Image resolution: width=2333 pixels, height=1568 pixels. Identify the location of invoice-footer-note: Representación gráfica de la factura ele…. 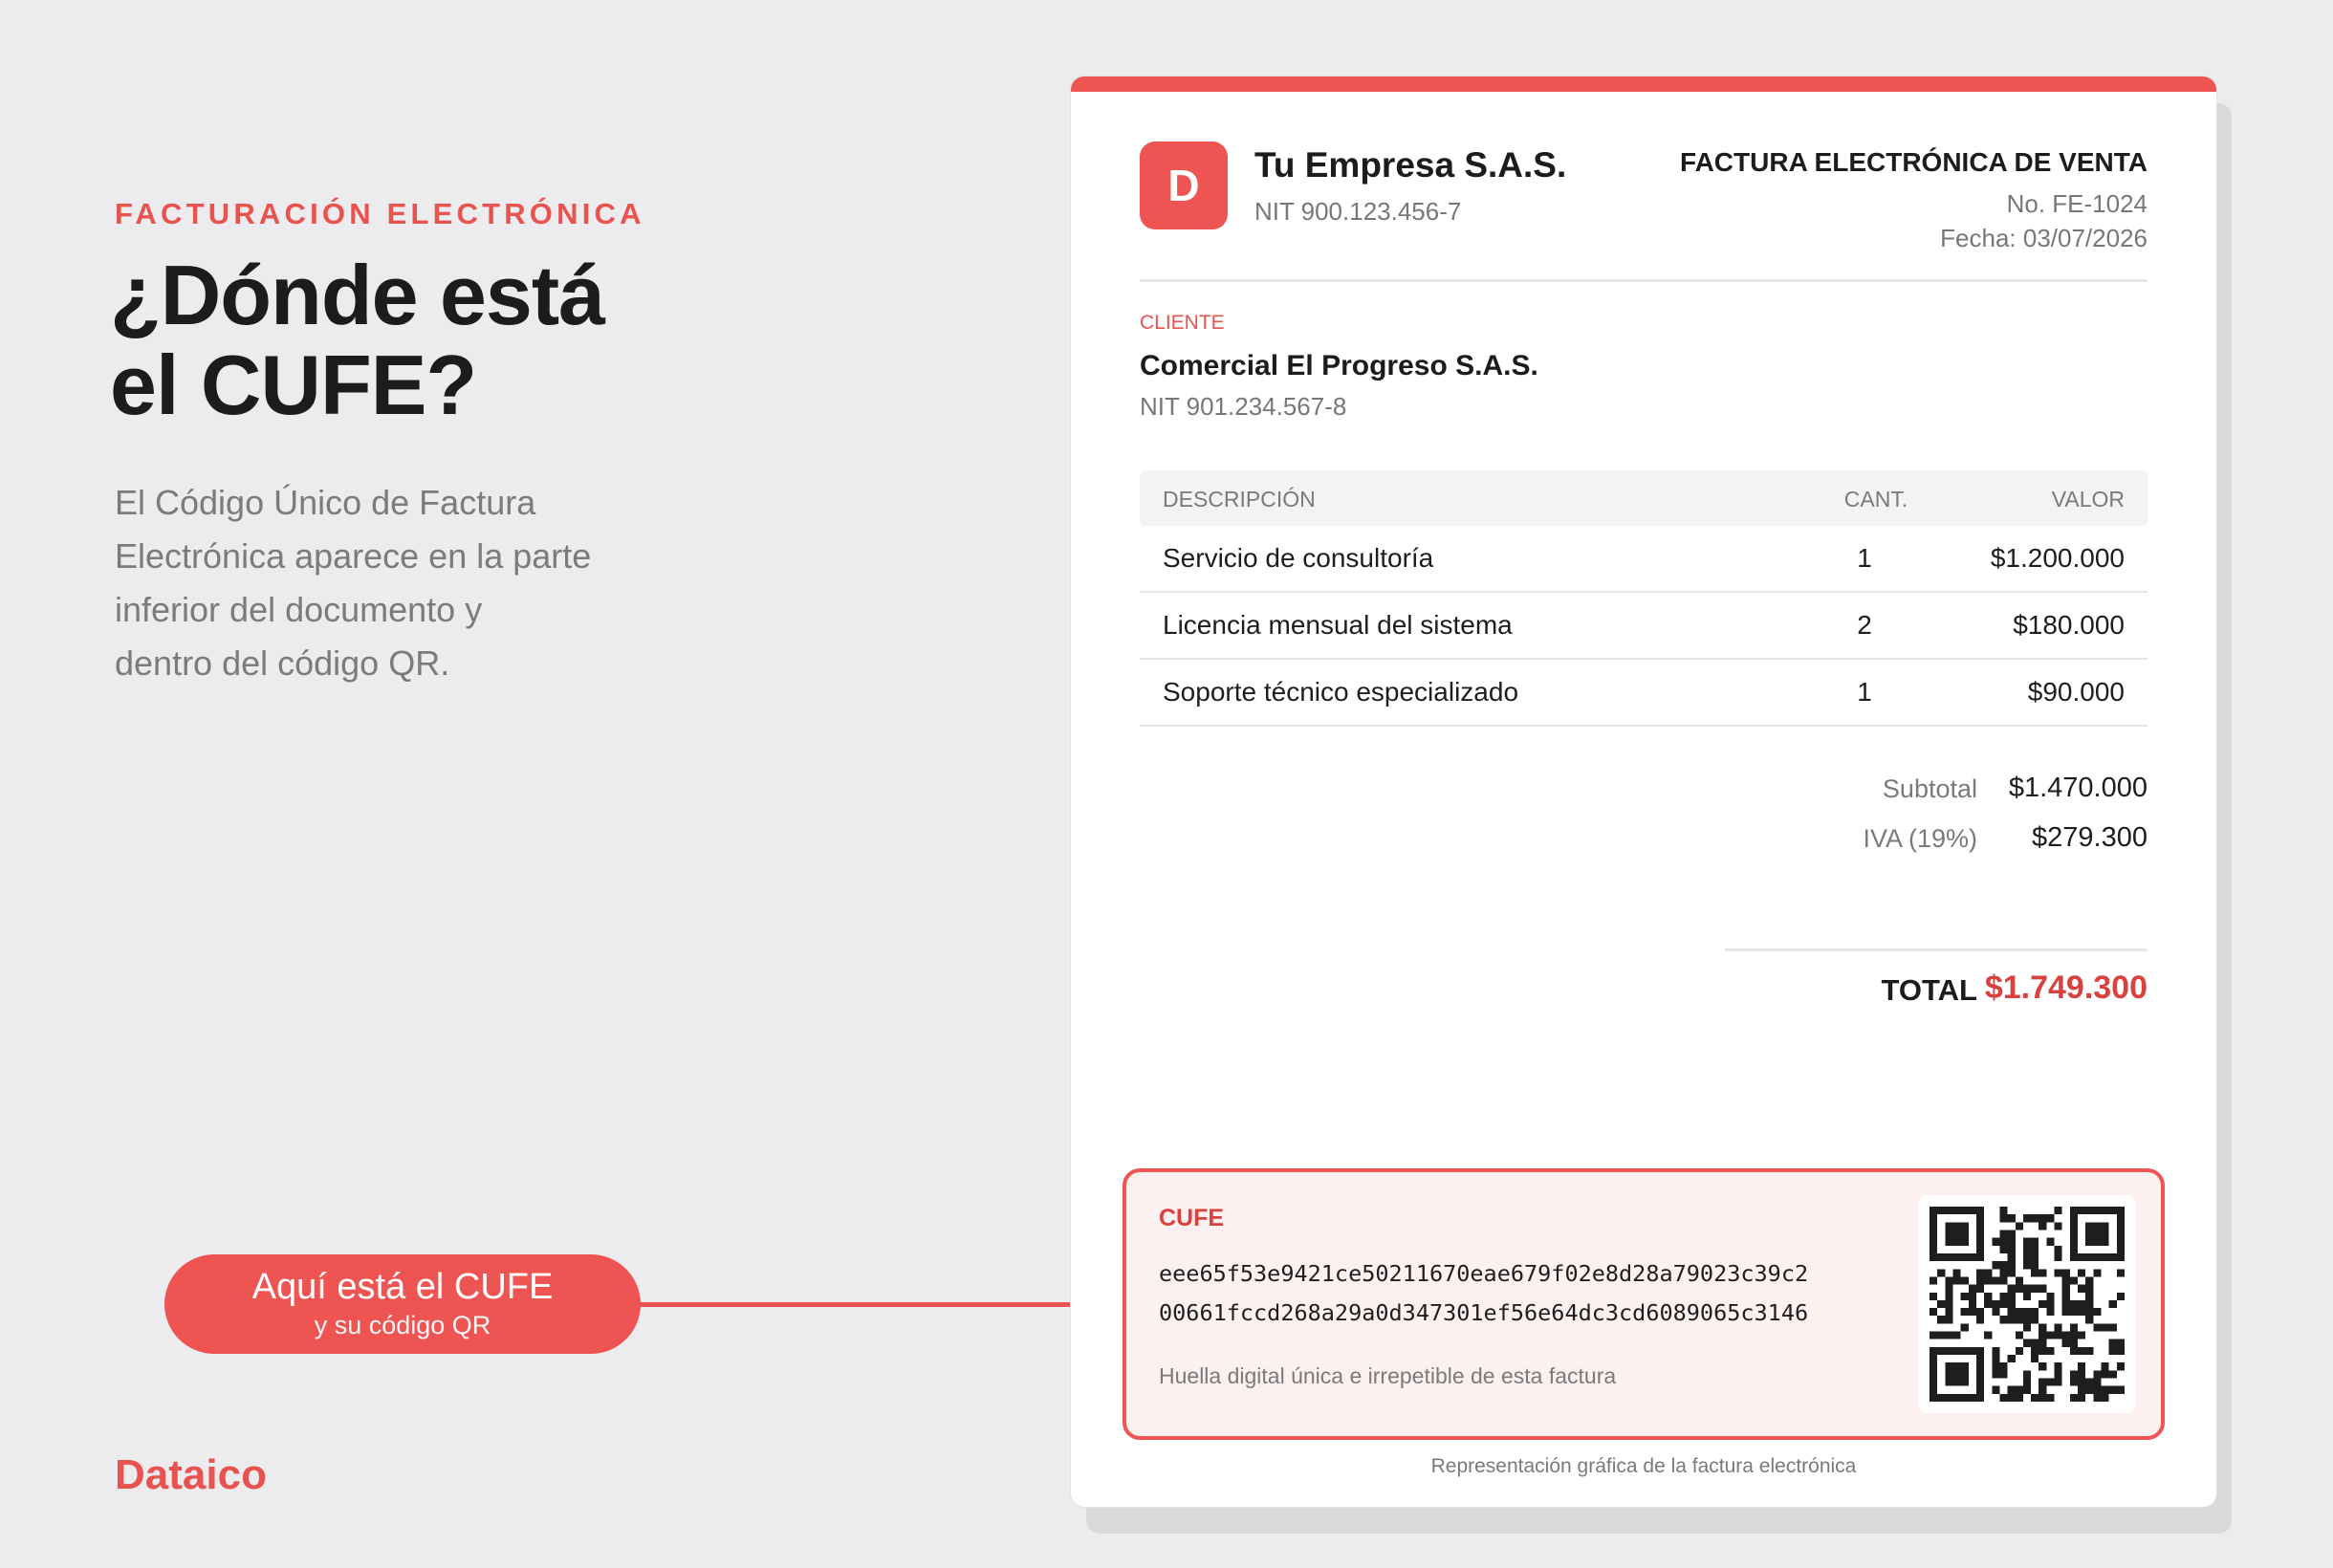
(1643, 1466).